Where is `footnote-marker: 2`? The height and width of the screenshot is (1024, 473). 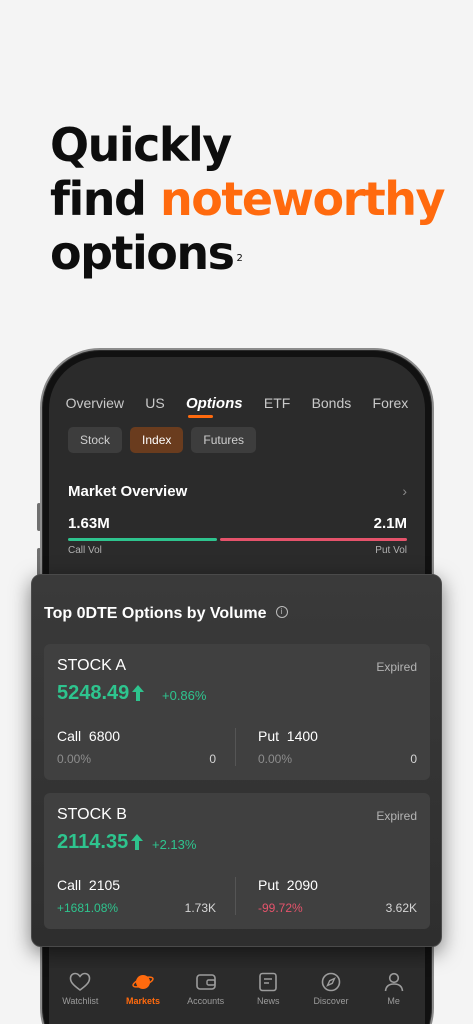 footnote-marker: 2 is located at coordinates (239, 258).